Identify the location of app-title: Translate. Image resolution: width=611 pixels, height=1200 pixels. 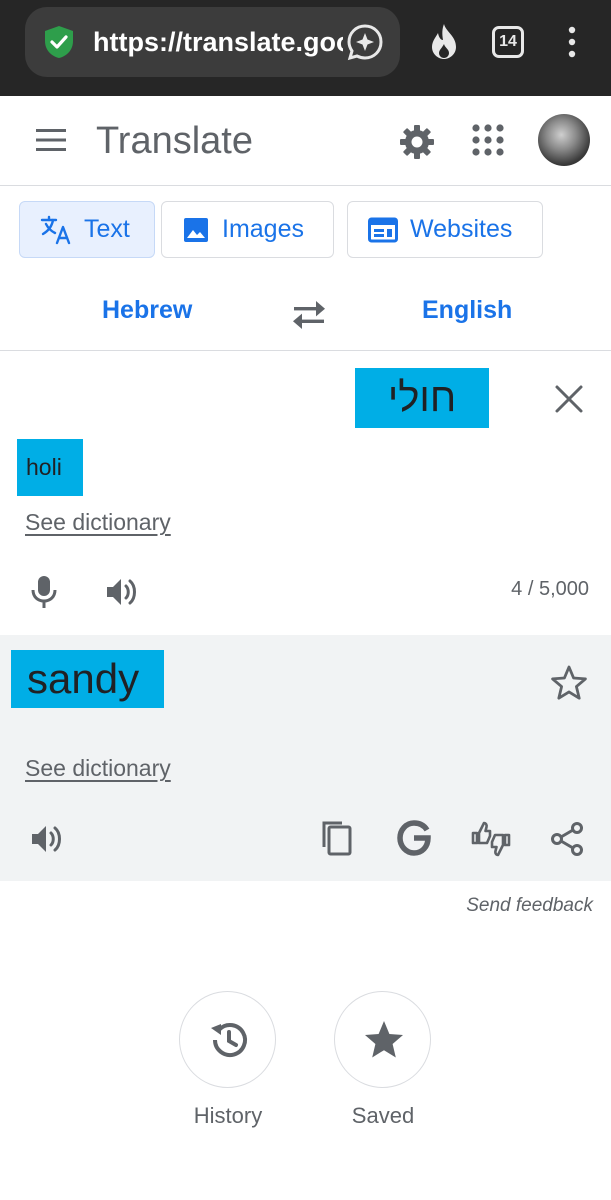
(174, 141).